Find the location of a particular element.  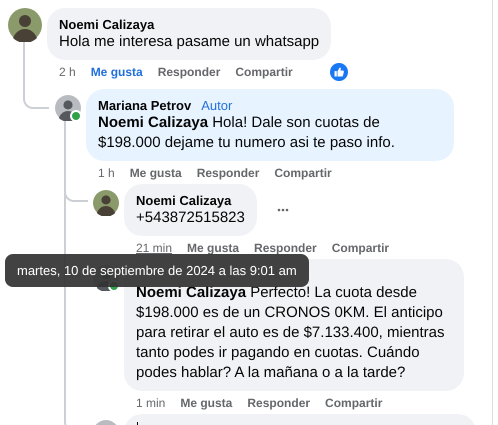

author-name: Mariana Petrov is located at coordinates (145, 105).